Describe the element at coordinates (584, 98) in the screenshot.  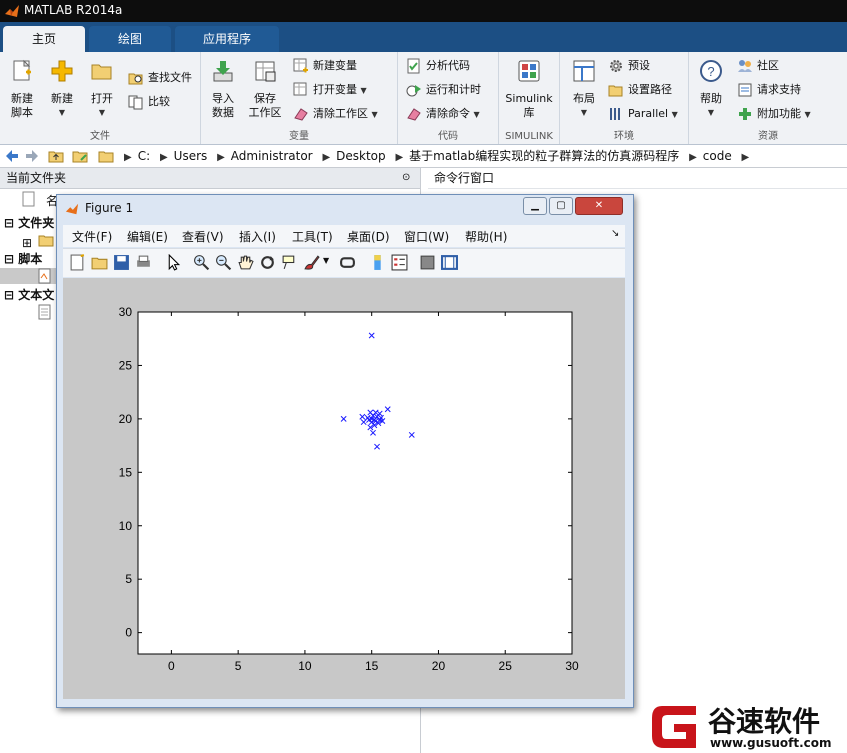
I see `layout-label: 布局` at that location.